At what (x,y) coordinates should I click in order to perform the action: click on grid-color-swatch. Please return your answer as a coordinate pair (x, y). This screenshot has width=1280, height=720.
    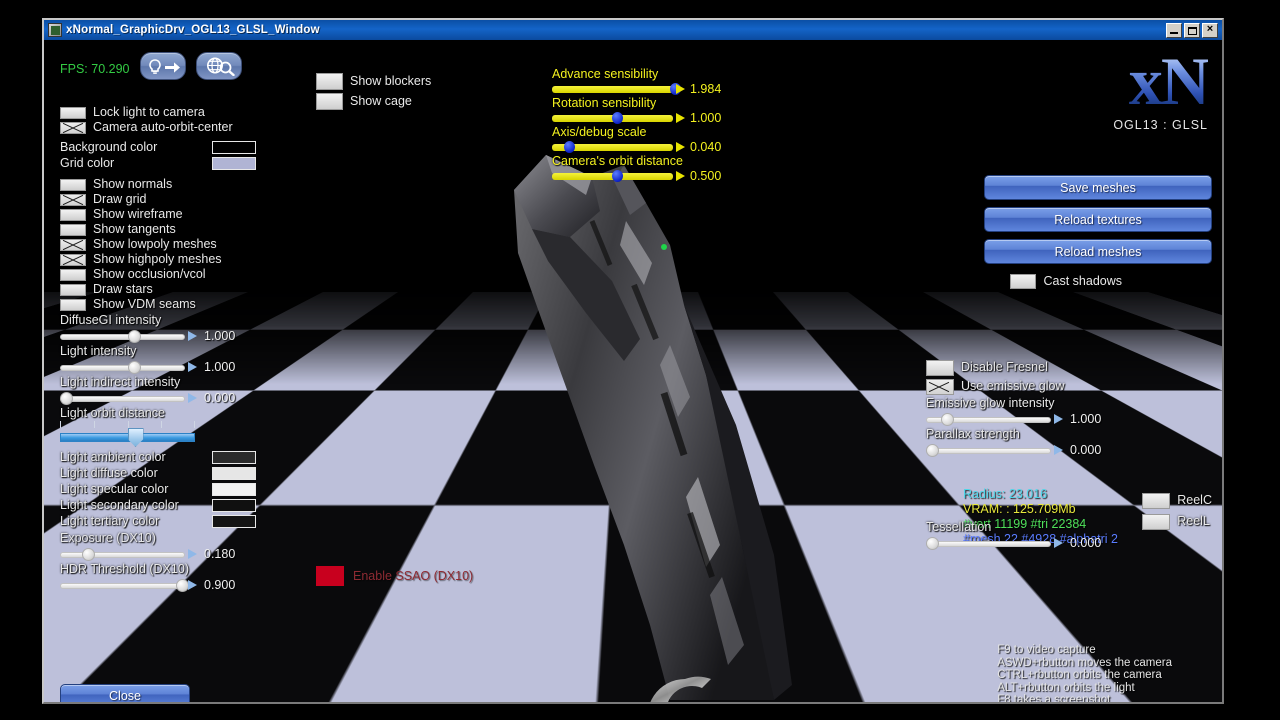
    Looking at the image, I should click on (234, 163).